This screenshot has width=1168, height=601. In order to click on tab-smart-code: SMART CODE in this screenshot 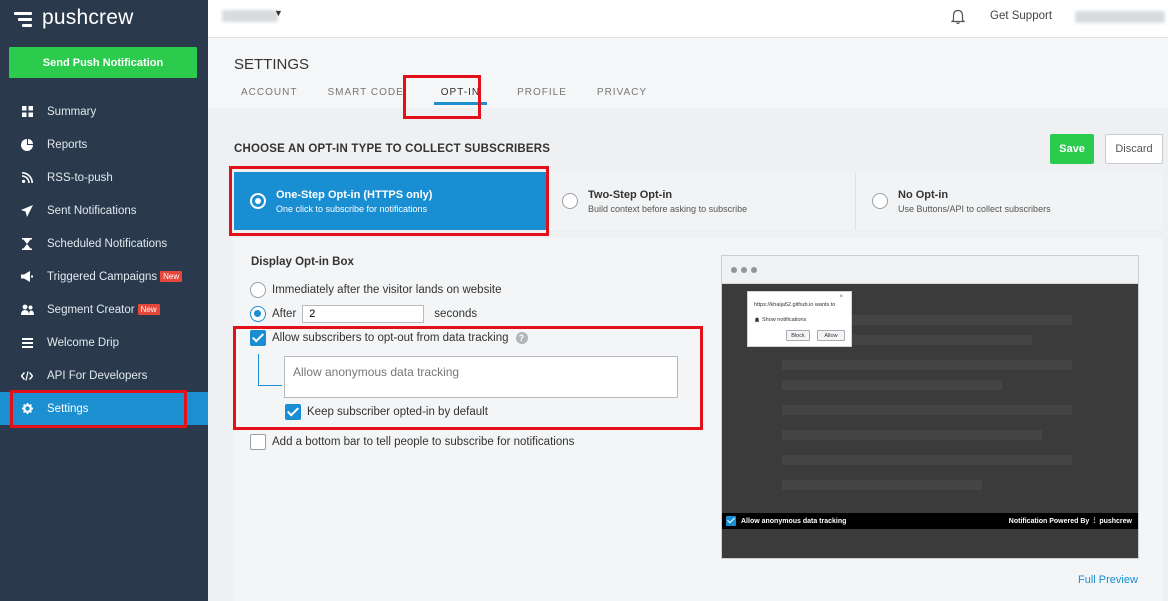, I will do `click(365, 96)`.